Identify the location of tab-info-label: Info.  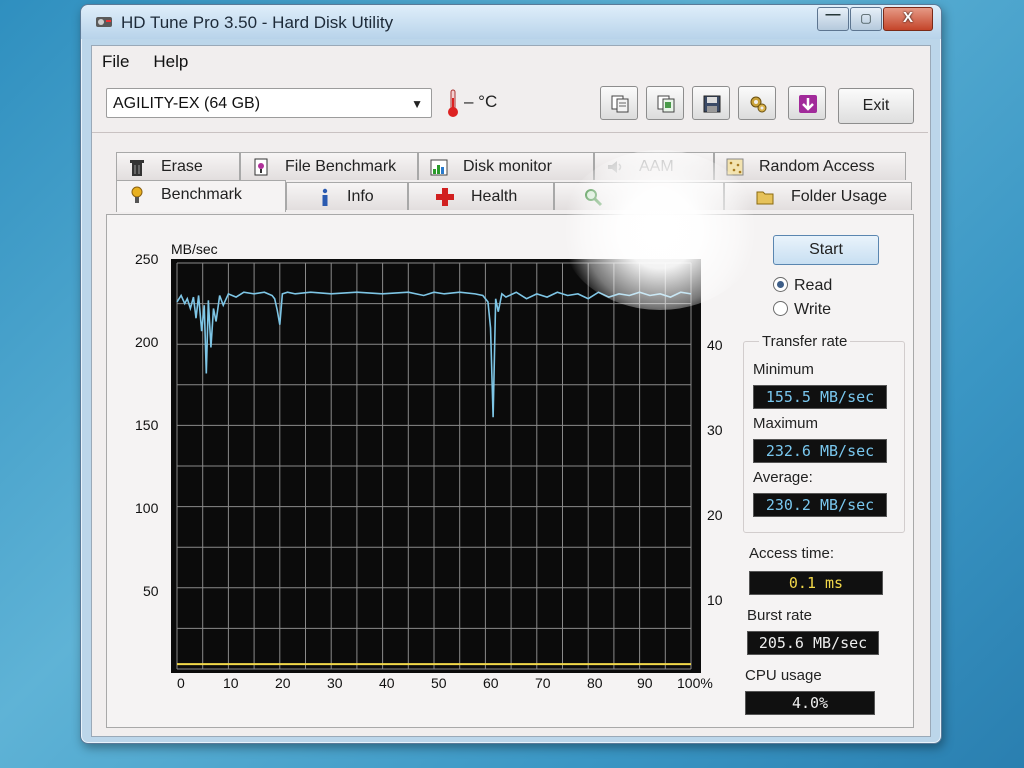
(360, 196).